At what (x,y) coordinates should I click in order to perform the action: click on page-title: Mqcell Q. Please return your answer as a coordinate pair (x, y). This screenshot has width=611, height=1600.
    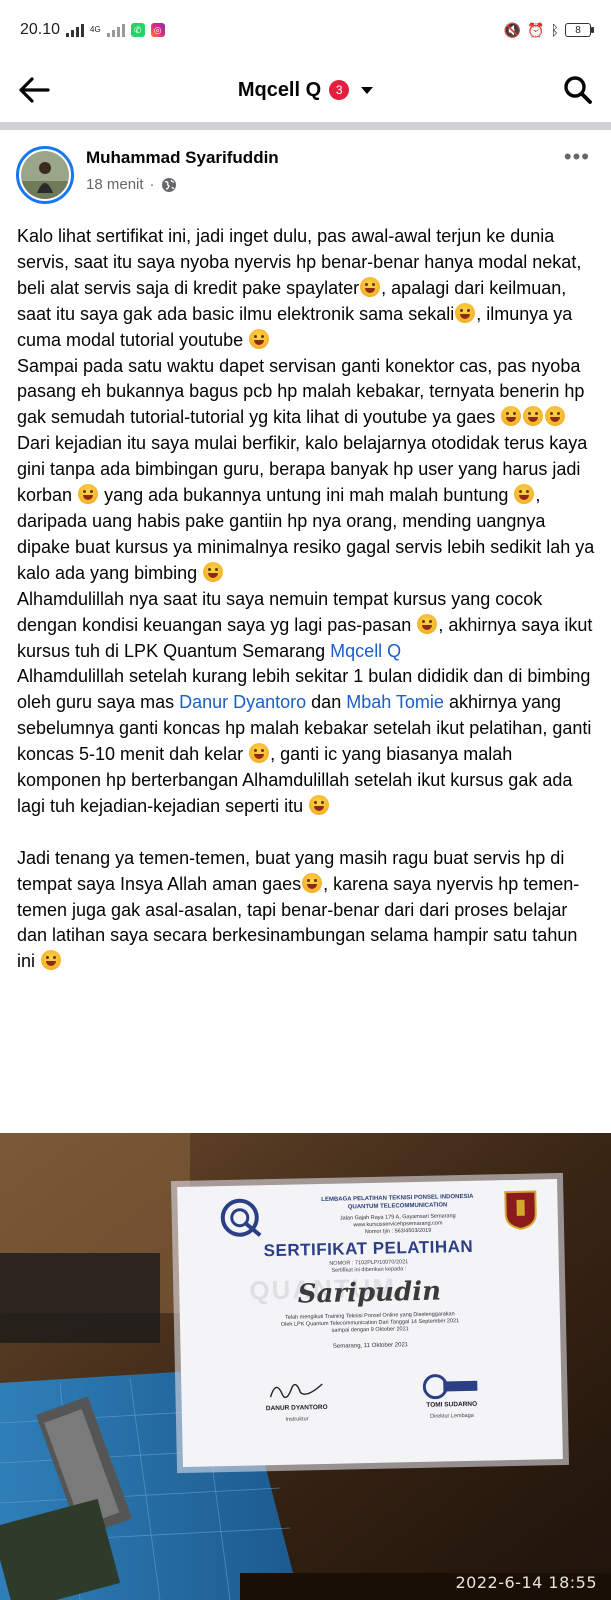
    Looking at the image, I should click on (279, 89).